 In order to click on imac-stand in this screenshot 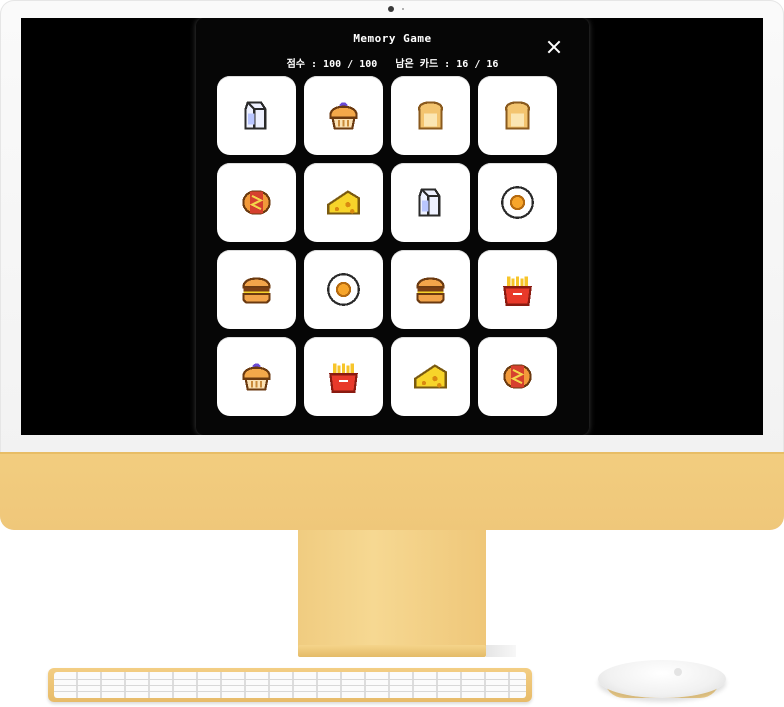, I will do `click(392, 589)`.